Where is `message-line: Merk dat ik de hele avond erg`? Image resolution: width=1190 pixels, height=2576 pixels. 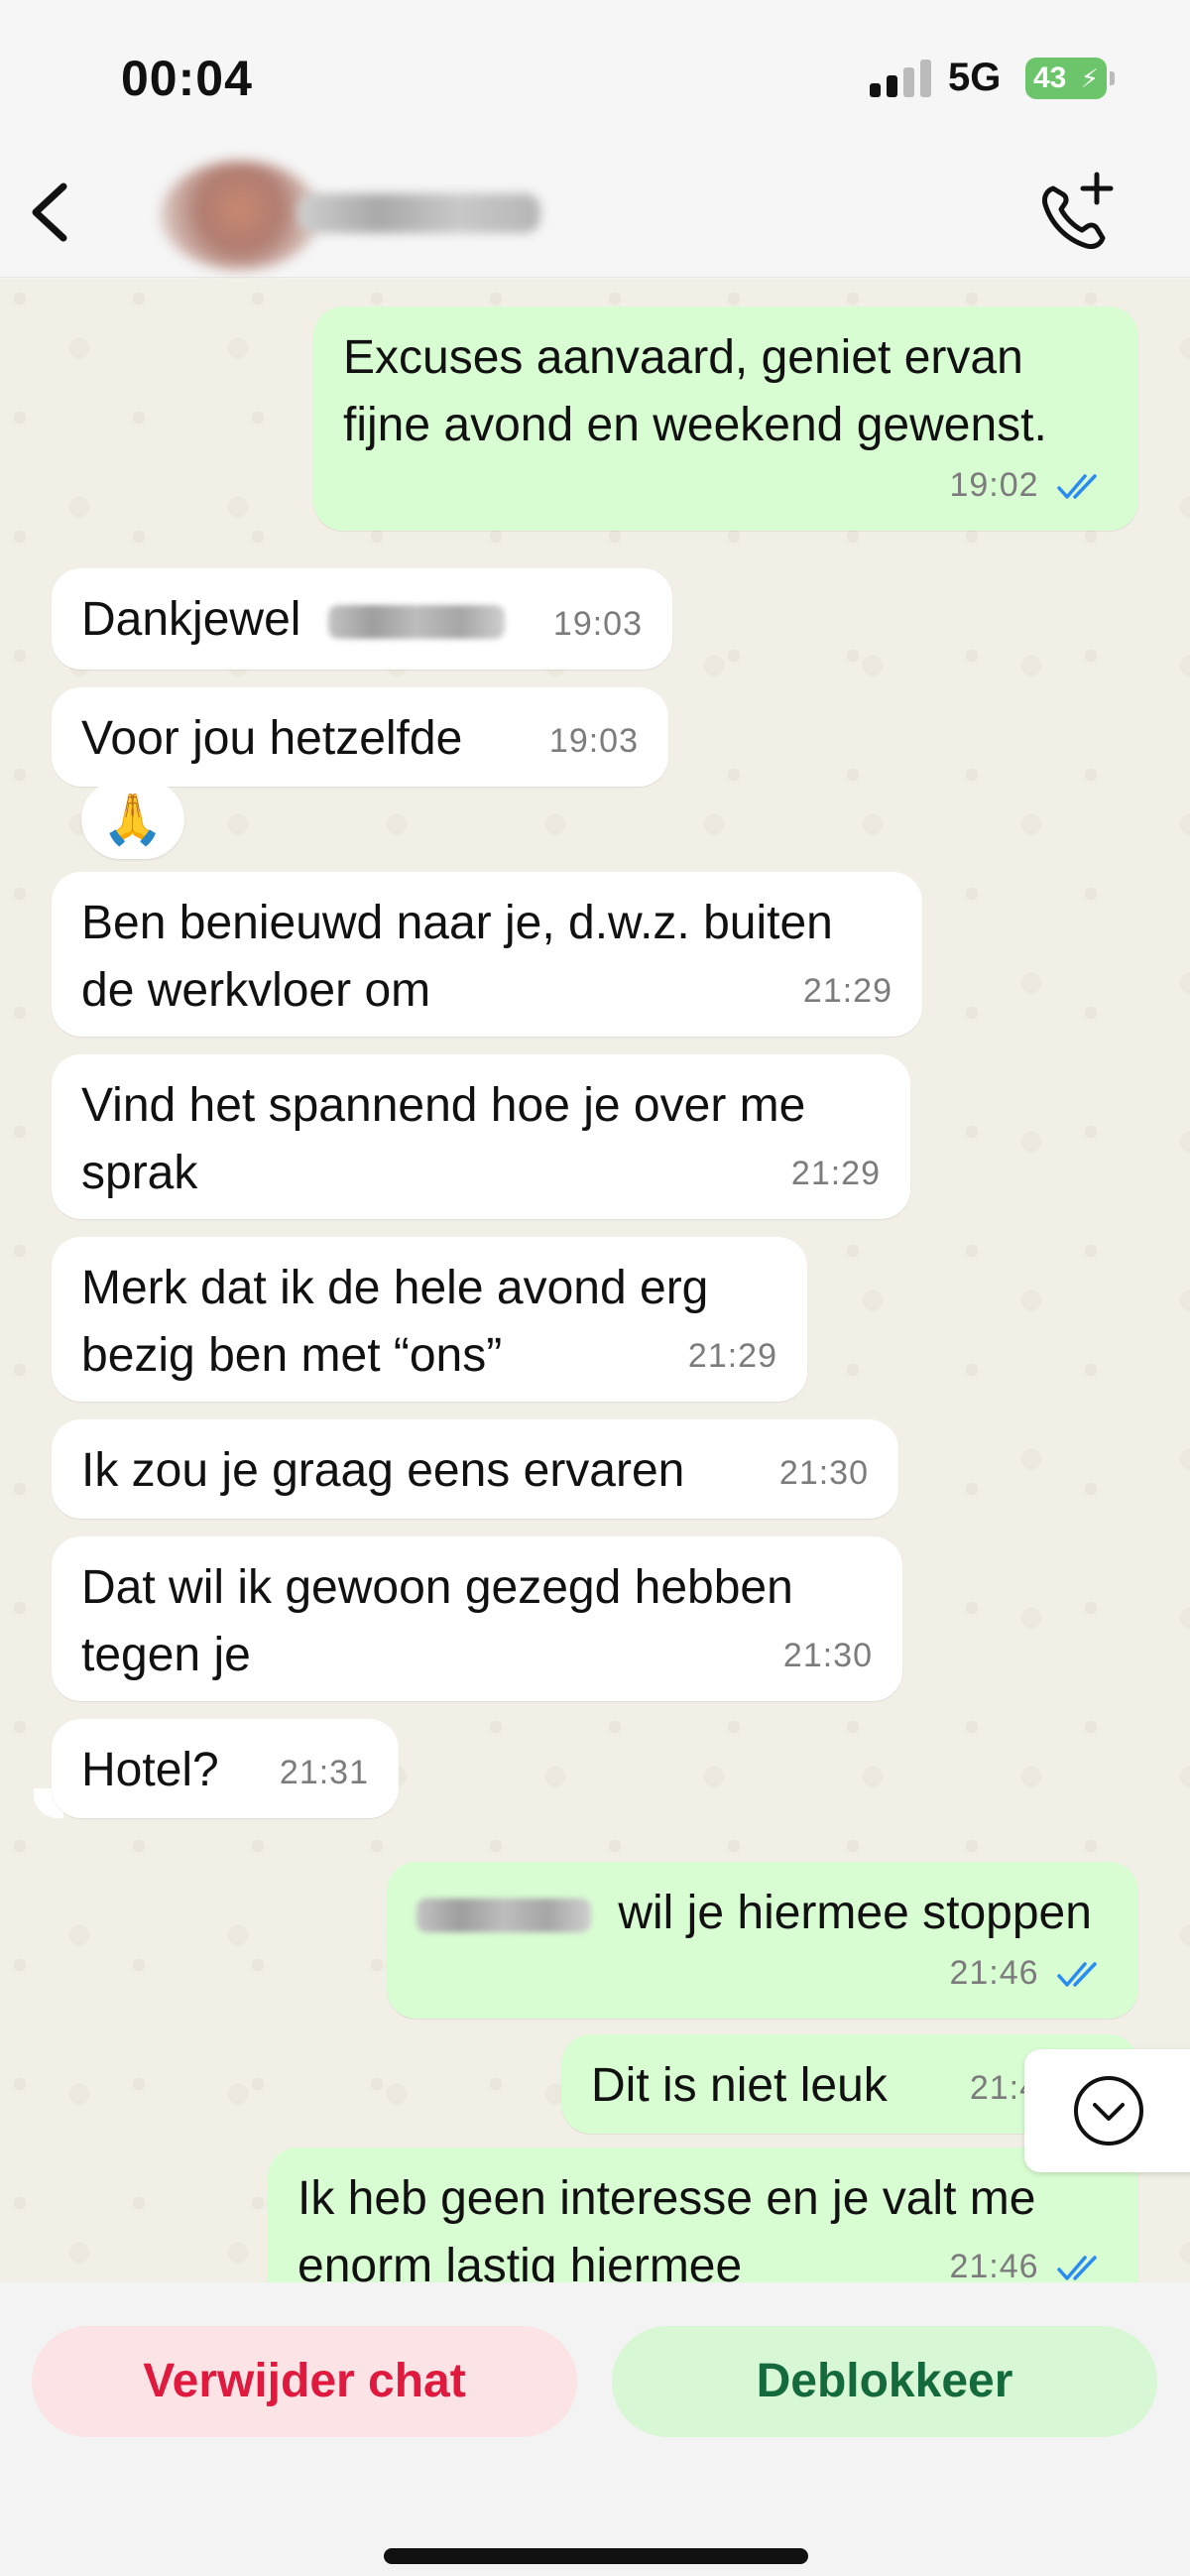
message-line: Merk dat ik de hele avond erg is located at coordinates (395, 1288).